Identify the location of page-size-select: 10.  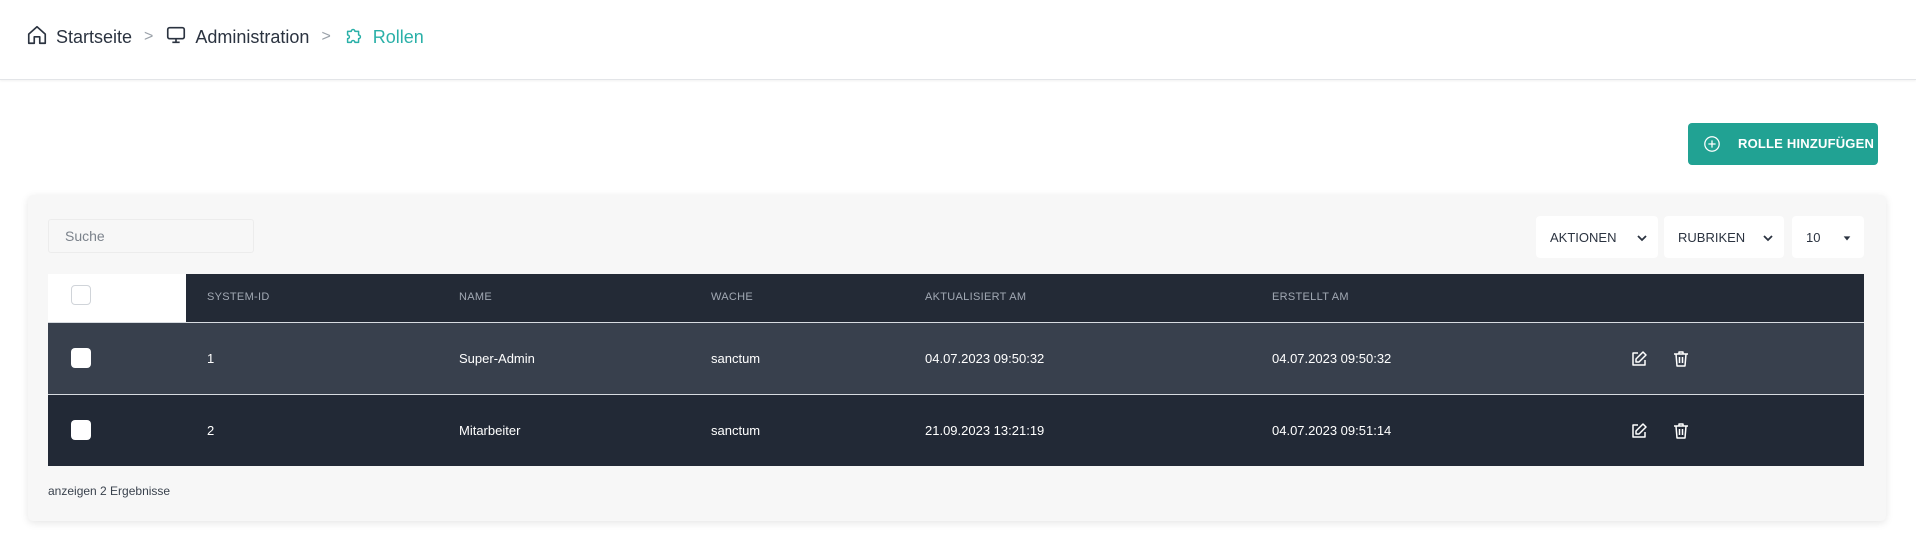
(1828, 237).